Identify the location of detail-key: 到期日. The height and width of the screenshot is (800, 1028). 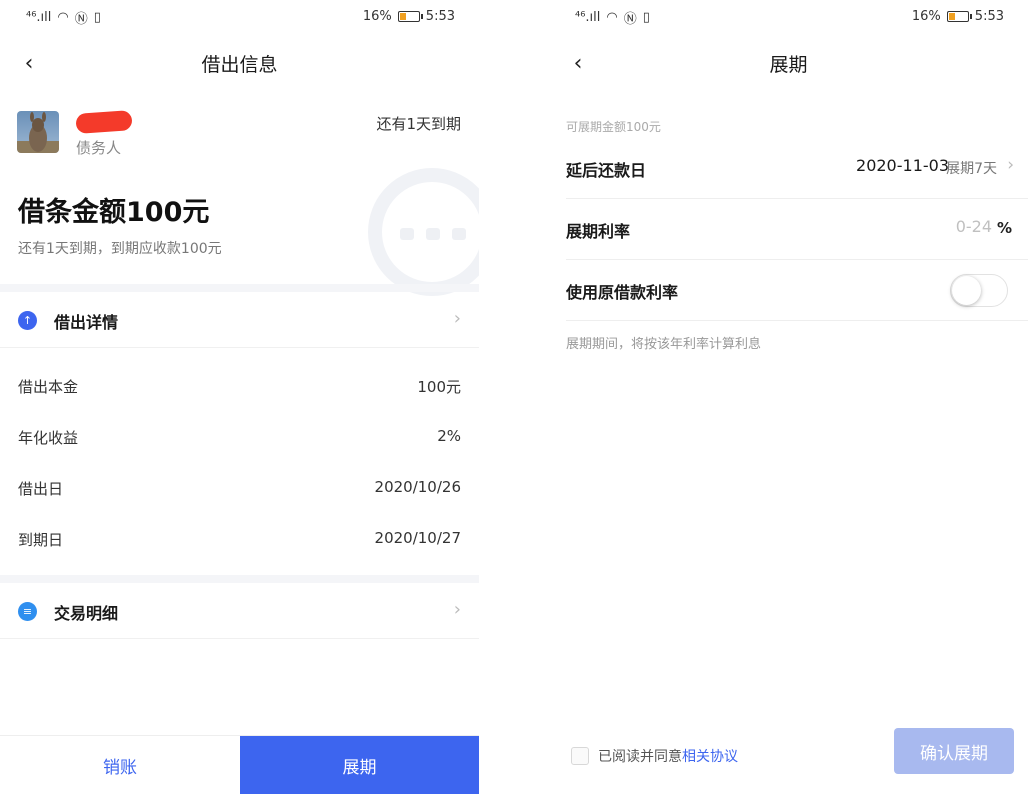
(41, 540).